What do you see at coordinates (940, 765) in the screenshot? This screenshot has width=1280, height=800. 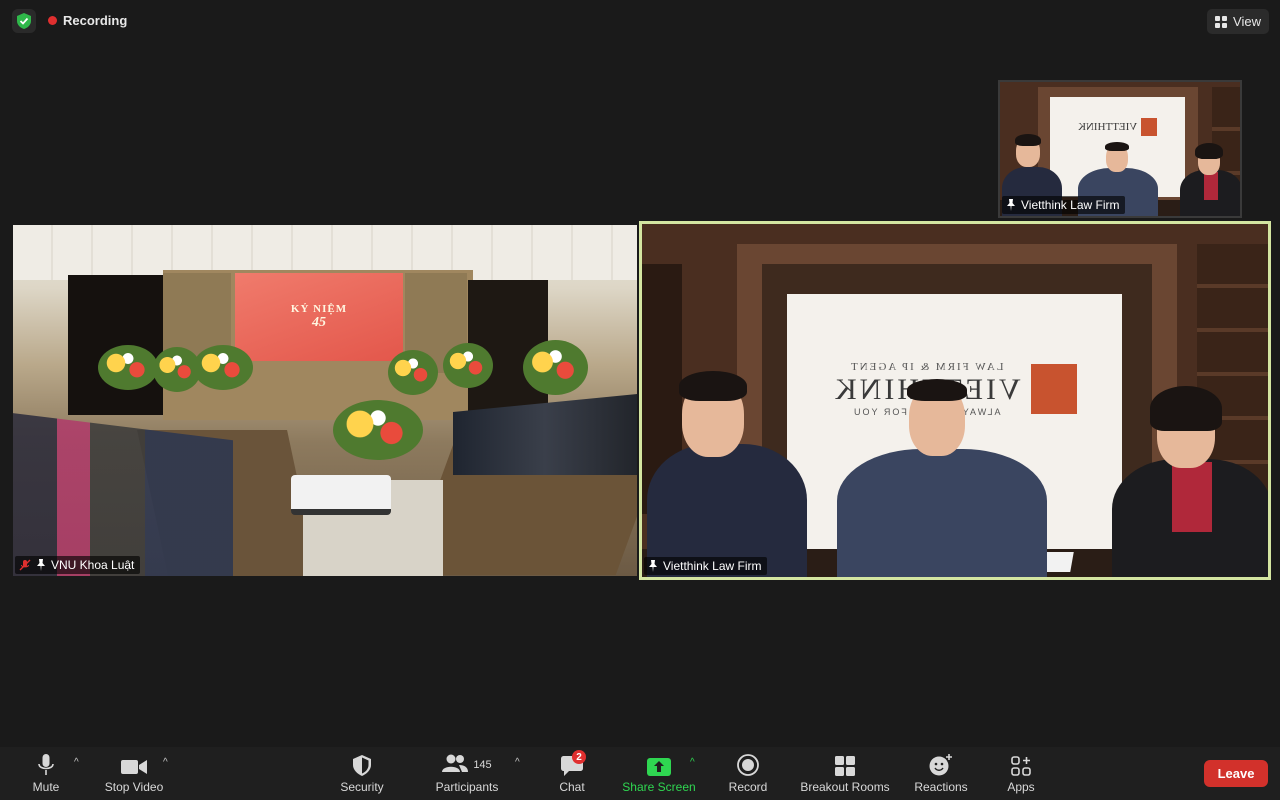 I see `reactions-smiley-icon` at bounding box center [940, 765].